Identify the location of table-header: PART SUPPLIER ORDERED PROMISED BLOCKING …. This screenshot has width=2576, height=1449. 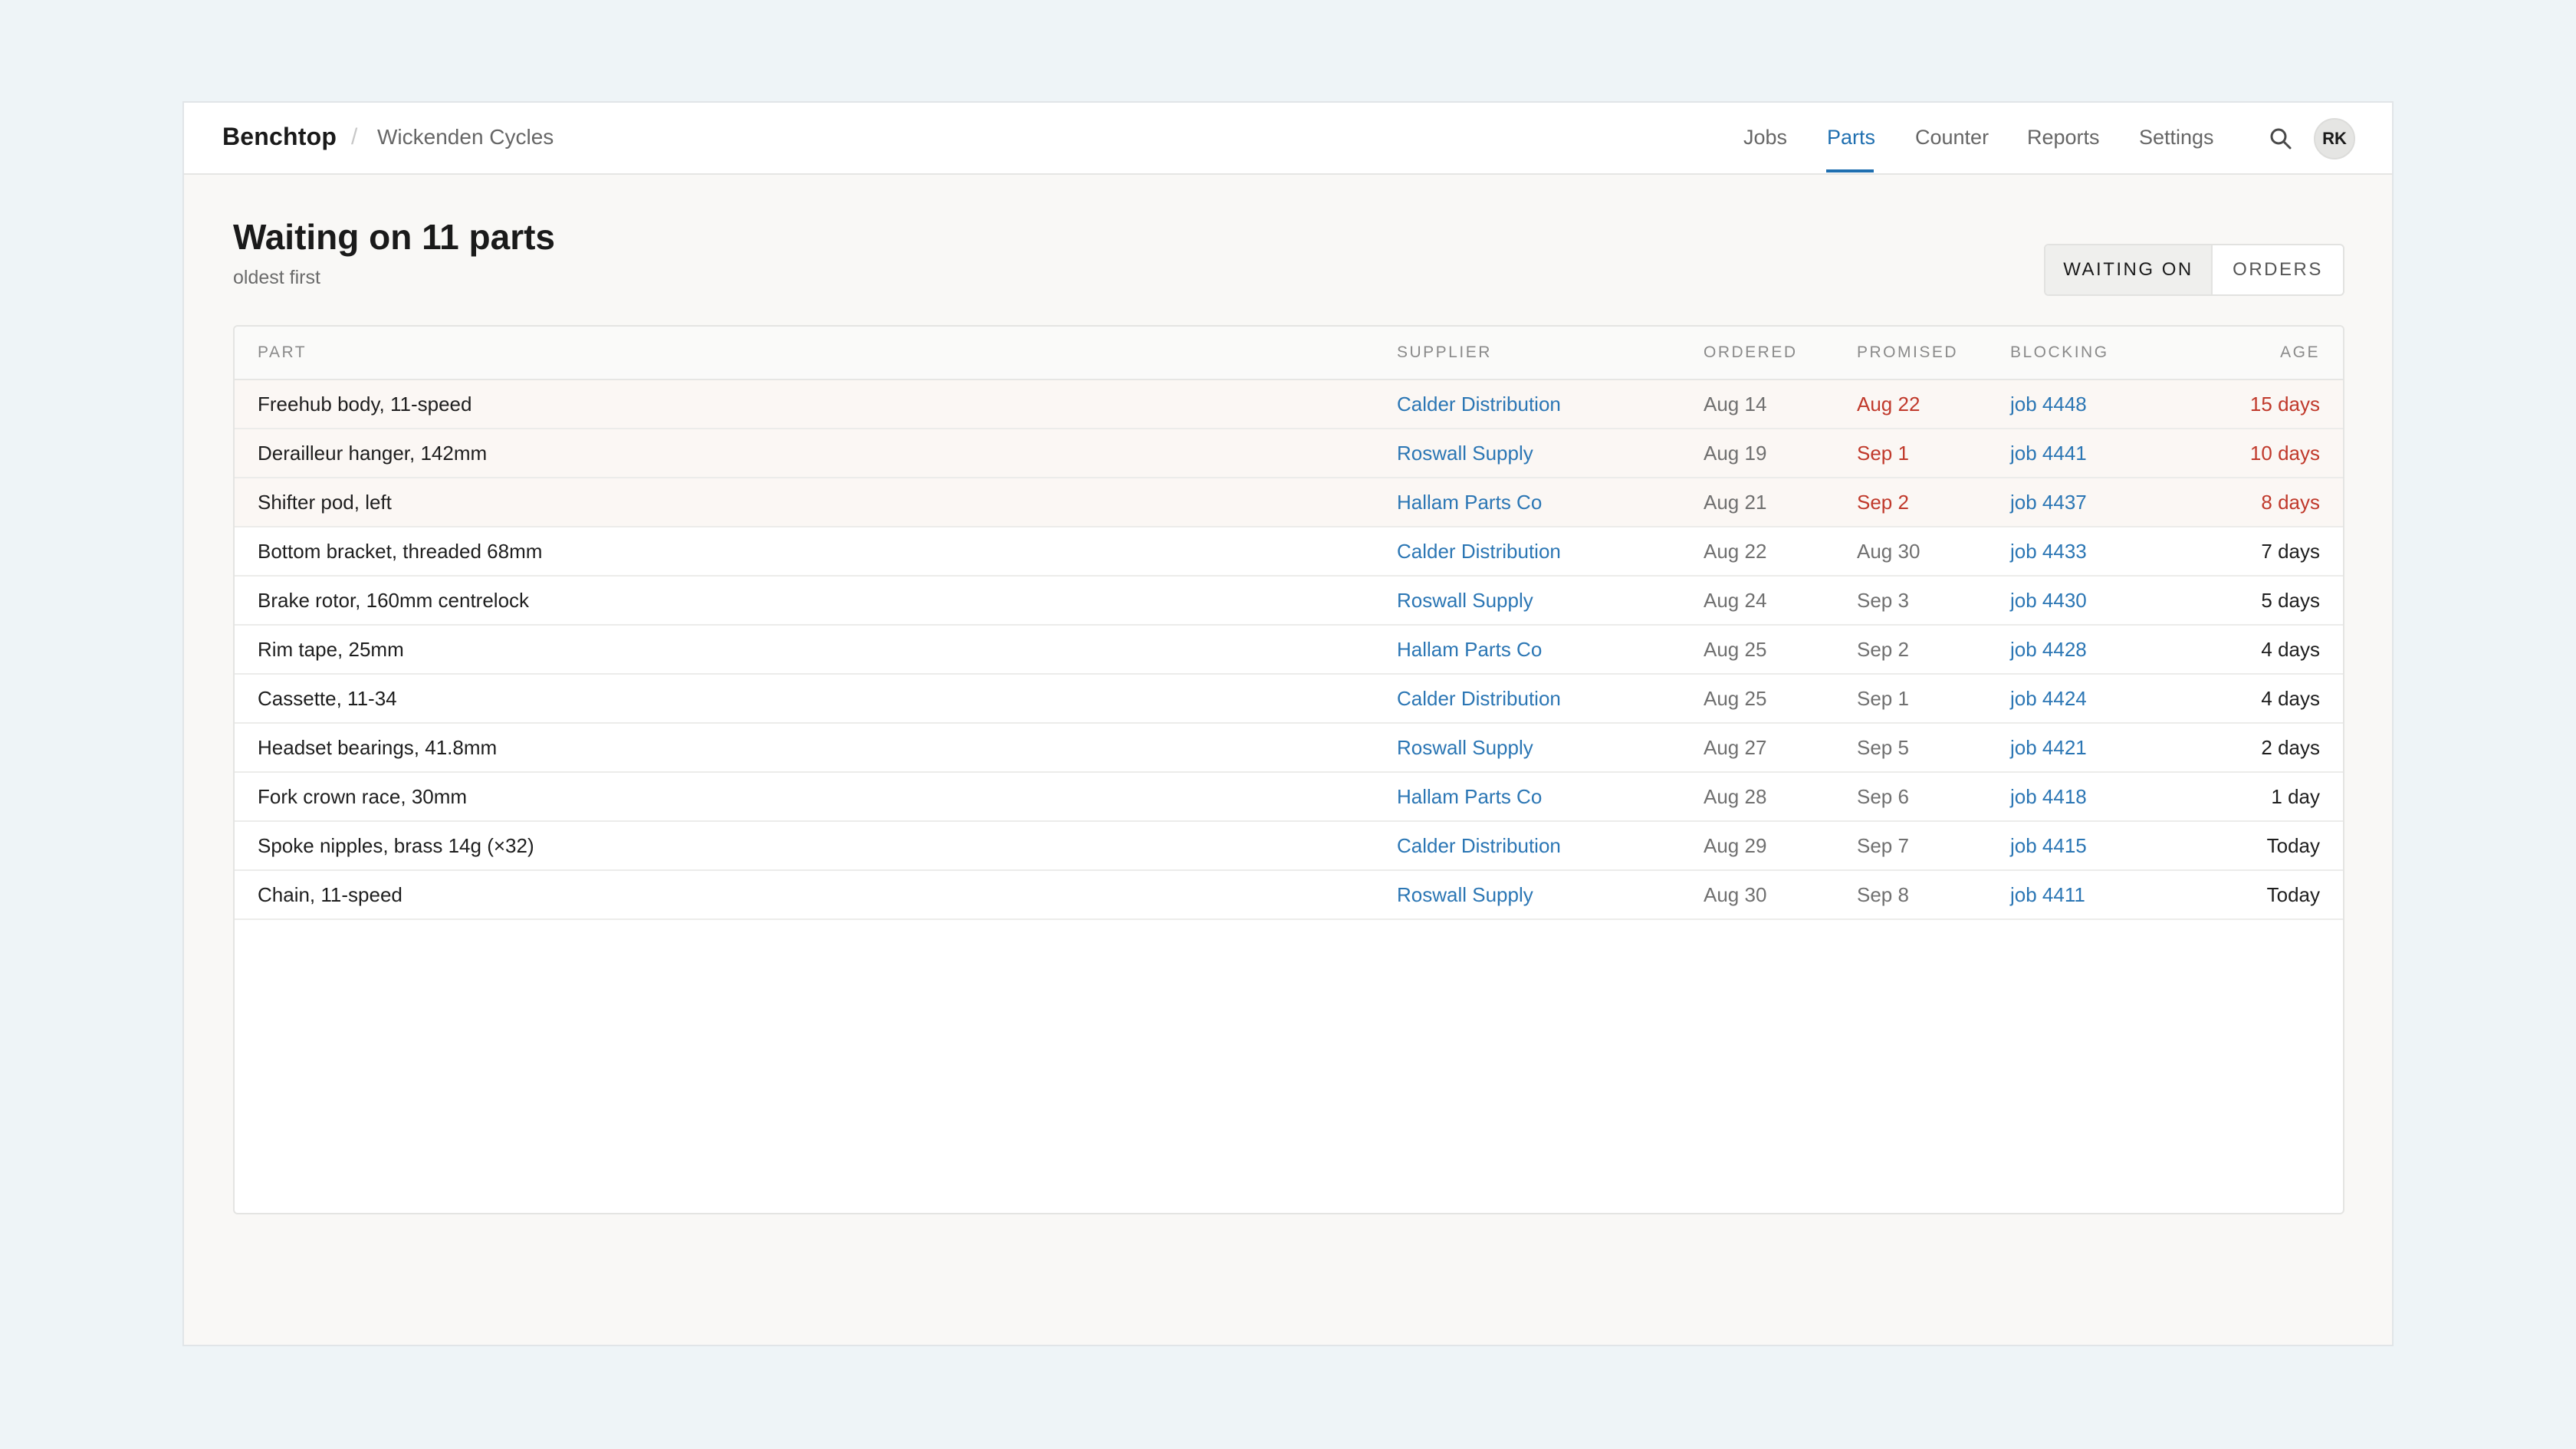
(1289, 353).